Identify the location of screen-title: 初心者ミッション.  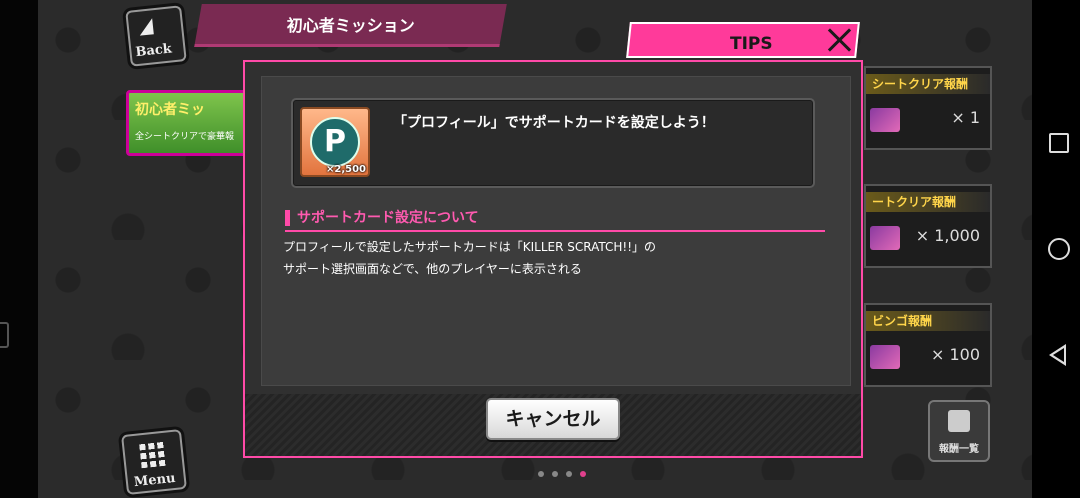
(350, 25).